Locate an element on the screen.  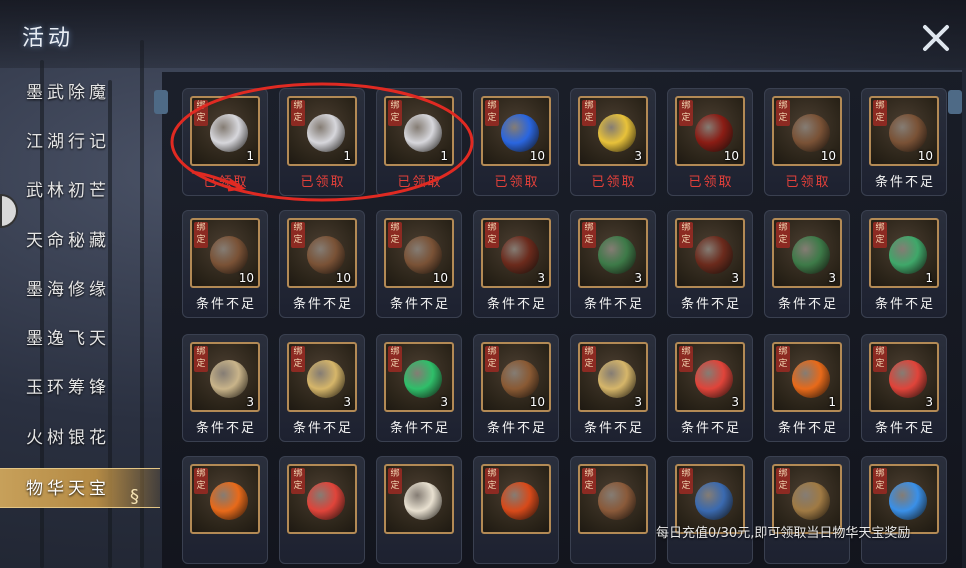
sidebar-item: 墨海修缘 is located at coordinates (80, 290).